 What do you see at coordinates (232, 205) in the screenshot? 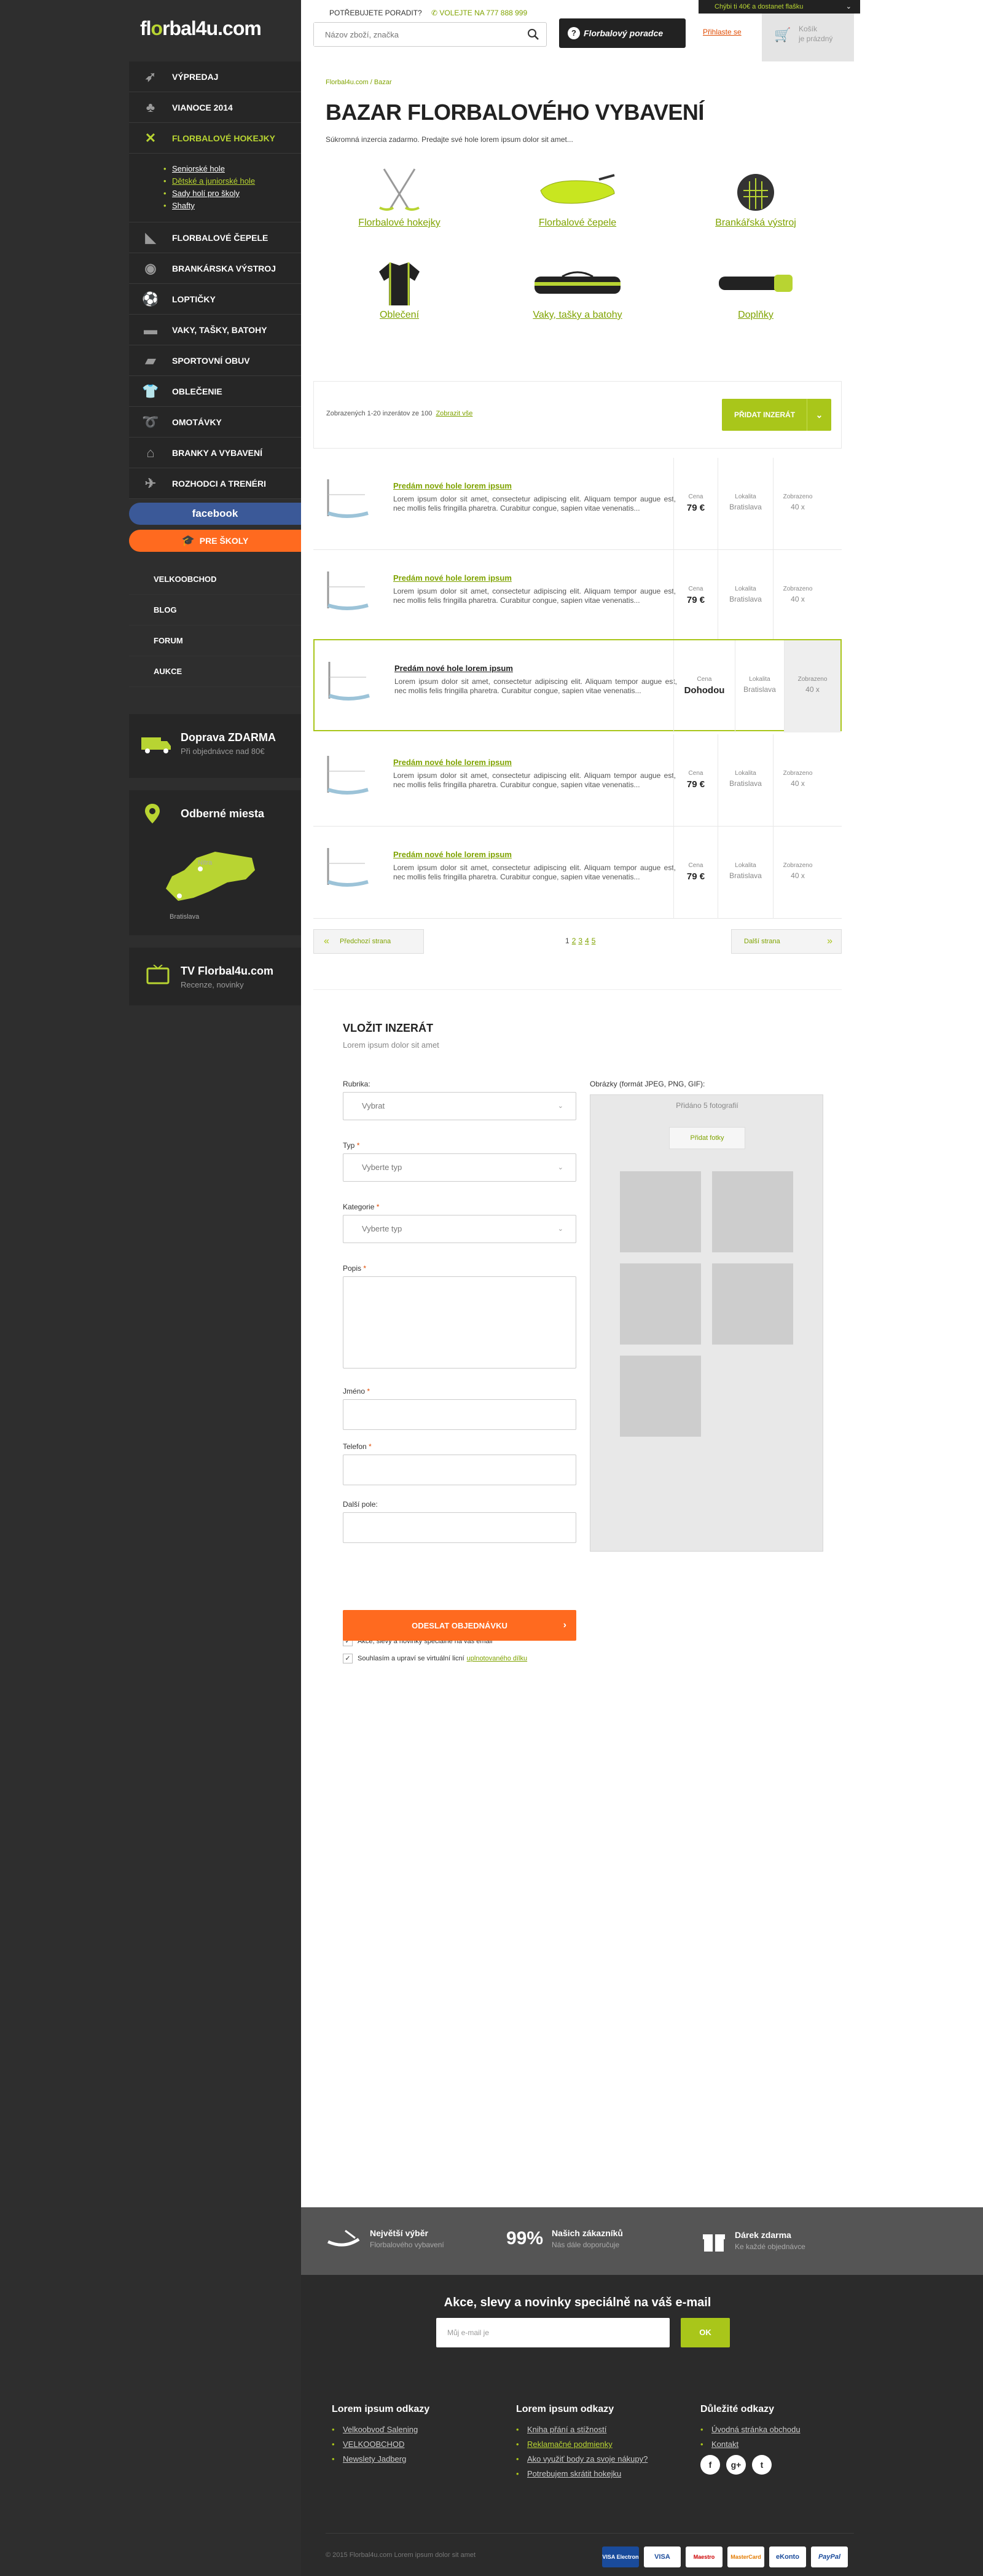
I see `subnav-item: Shafty` at bounding box center [232, 205].